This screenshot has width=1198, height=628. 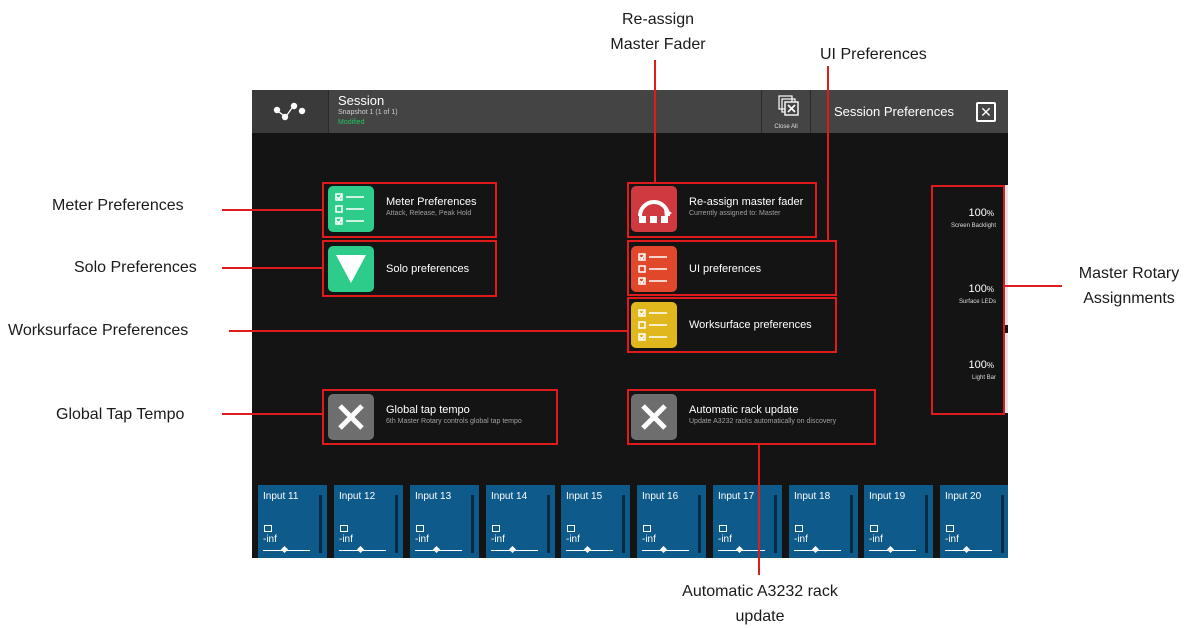 I want to click on panel-close-button: ✕, so click(x=986, y=112).